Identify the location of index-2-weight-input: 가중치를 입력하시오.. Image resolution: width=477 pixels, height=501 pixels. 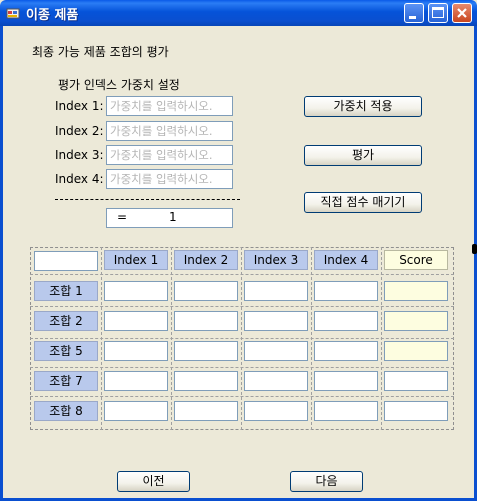
(169, 131).